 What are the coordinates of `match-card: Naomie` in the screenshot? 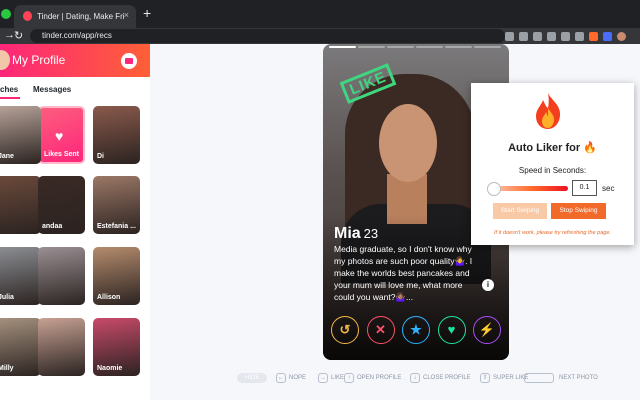 It's located at (116, 347).